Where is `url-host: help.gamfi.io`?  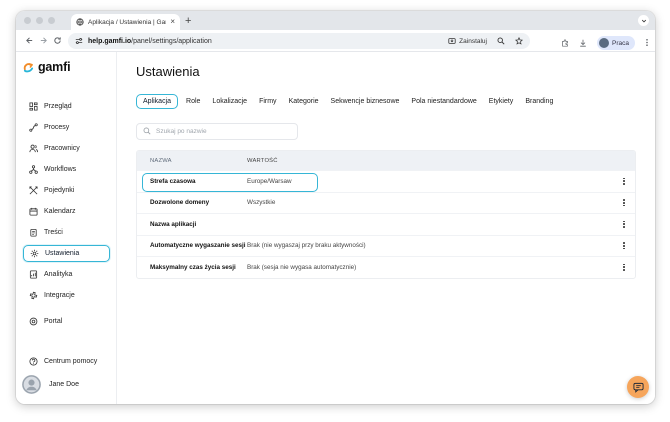
url-host: help.gamfi.io is located at coordinates (110, 41).